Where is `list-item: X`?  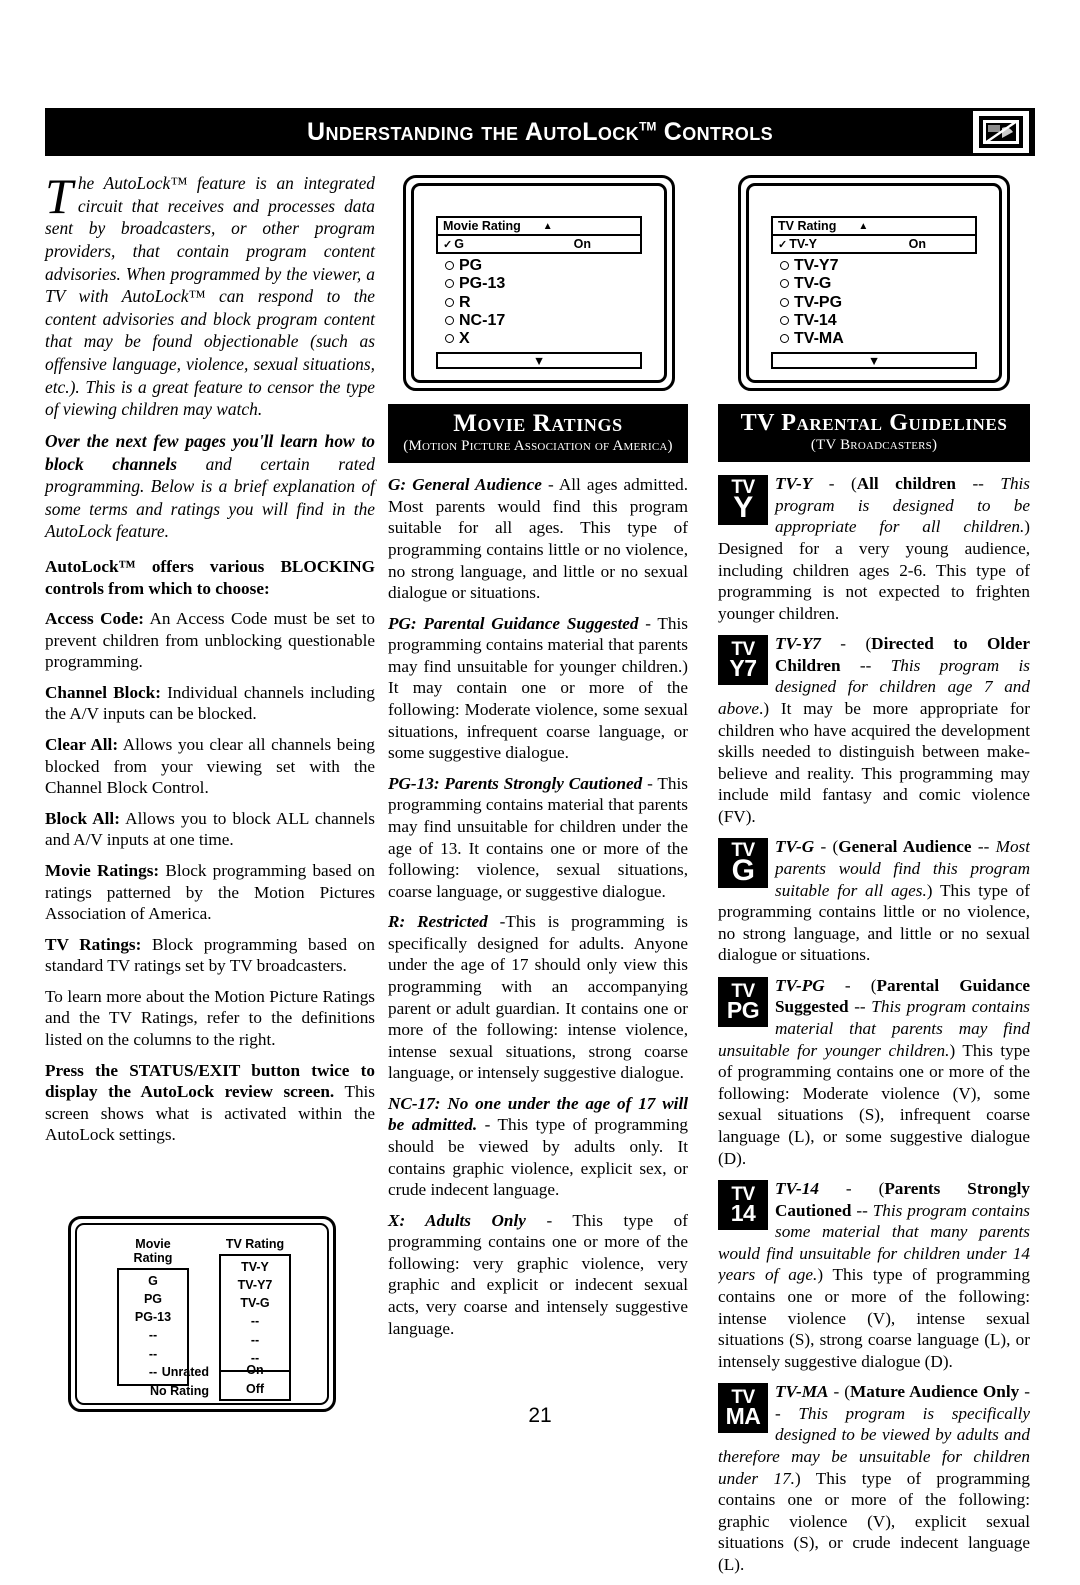
list-item: X is located at coordinates (543, 338).